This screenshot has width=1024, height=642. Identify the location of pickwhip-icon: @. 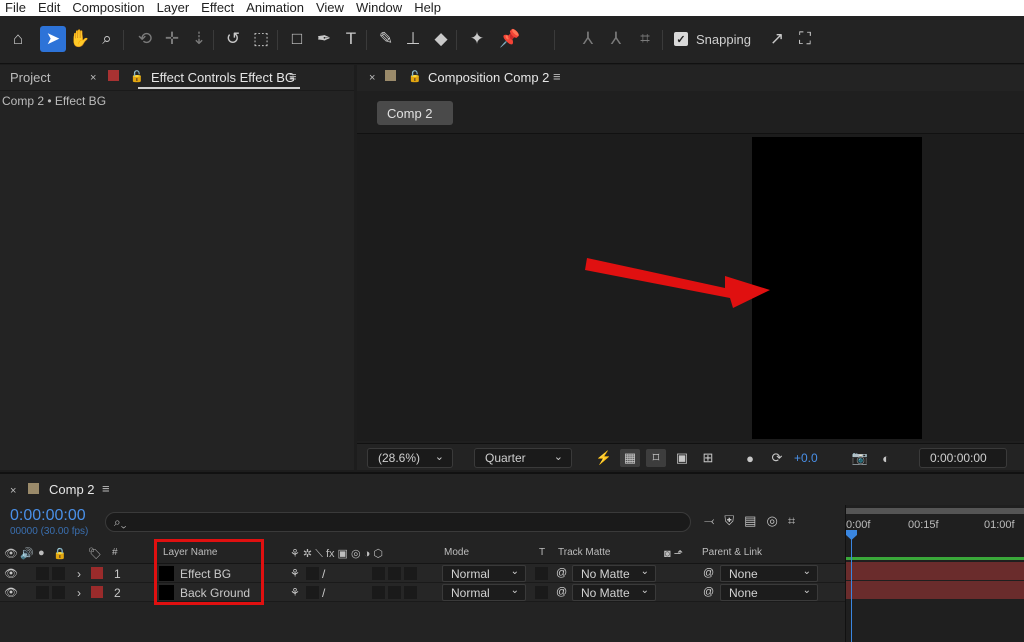
(561, 592).